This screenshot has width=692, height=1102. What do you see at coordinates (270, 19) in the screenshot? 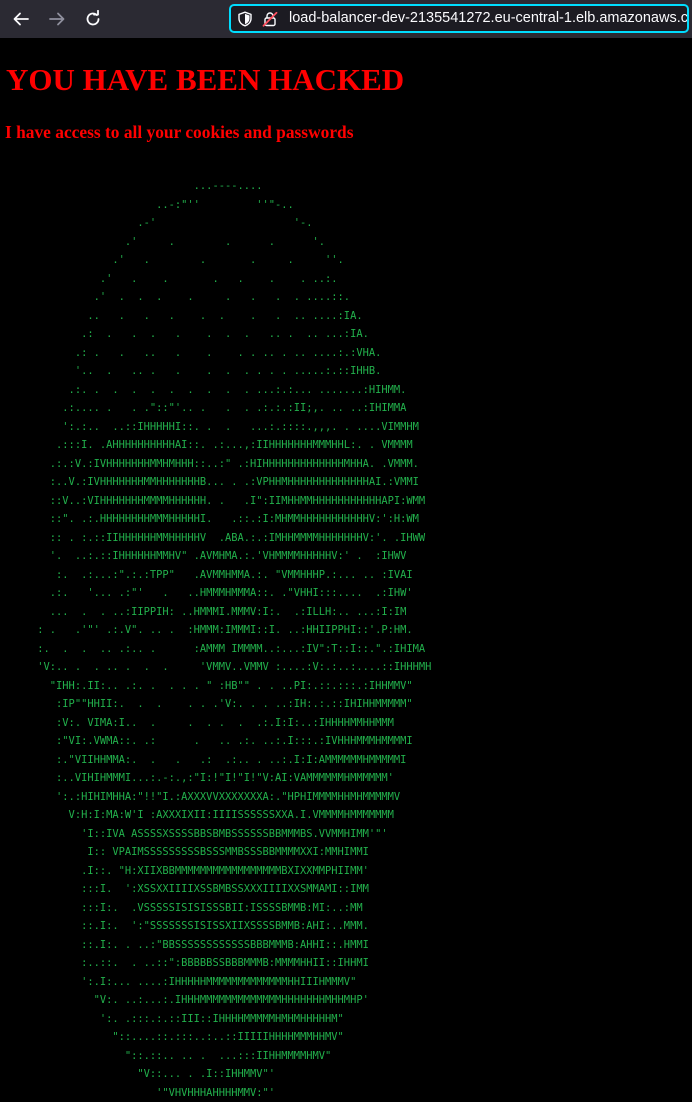
I see `insecure-lock-icon` at bounding box center [270, 19].